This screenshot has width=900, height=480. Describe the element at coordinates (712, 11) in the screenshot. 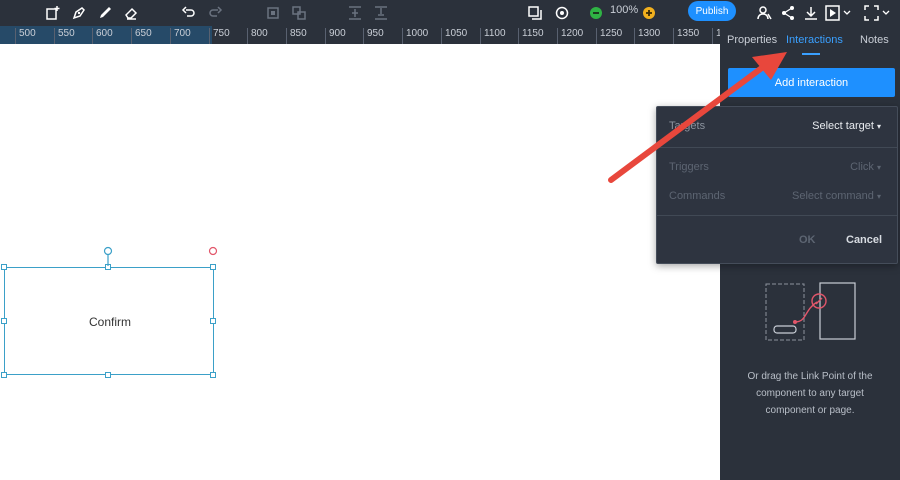

I see `publish-button: Publish` at that location.